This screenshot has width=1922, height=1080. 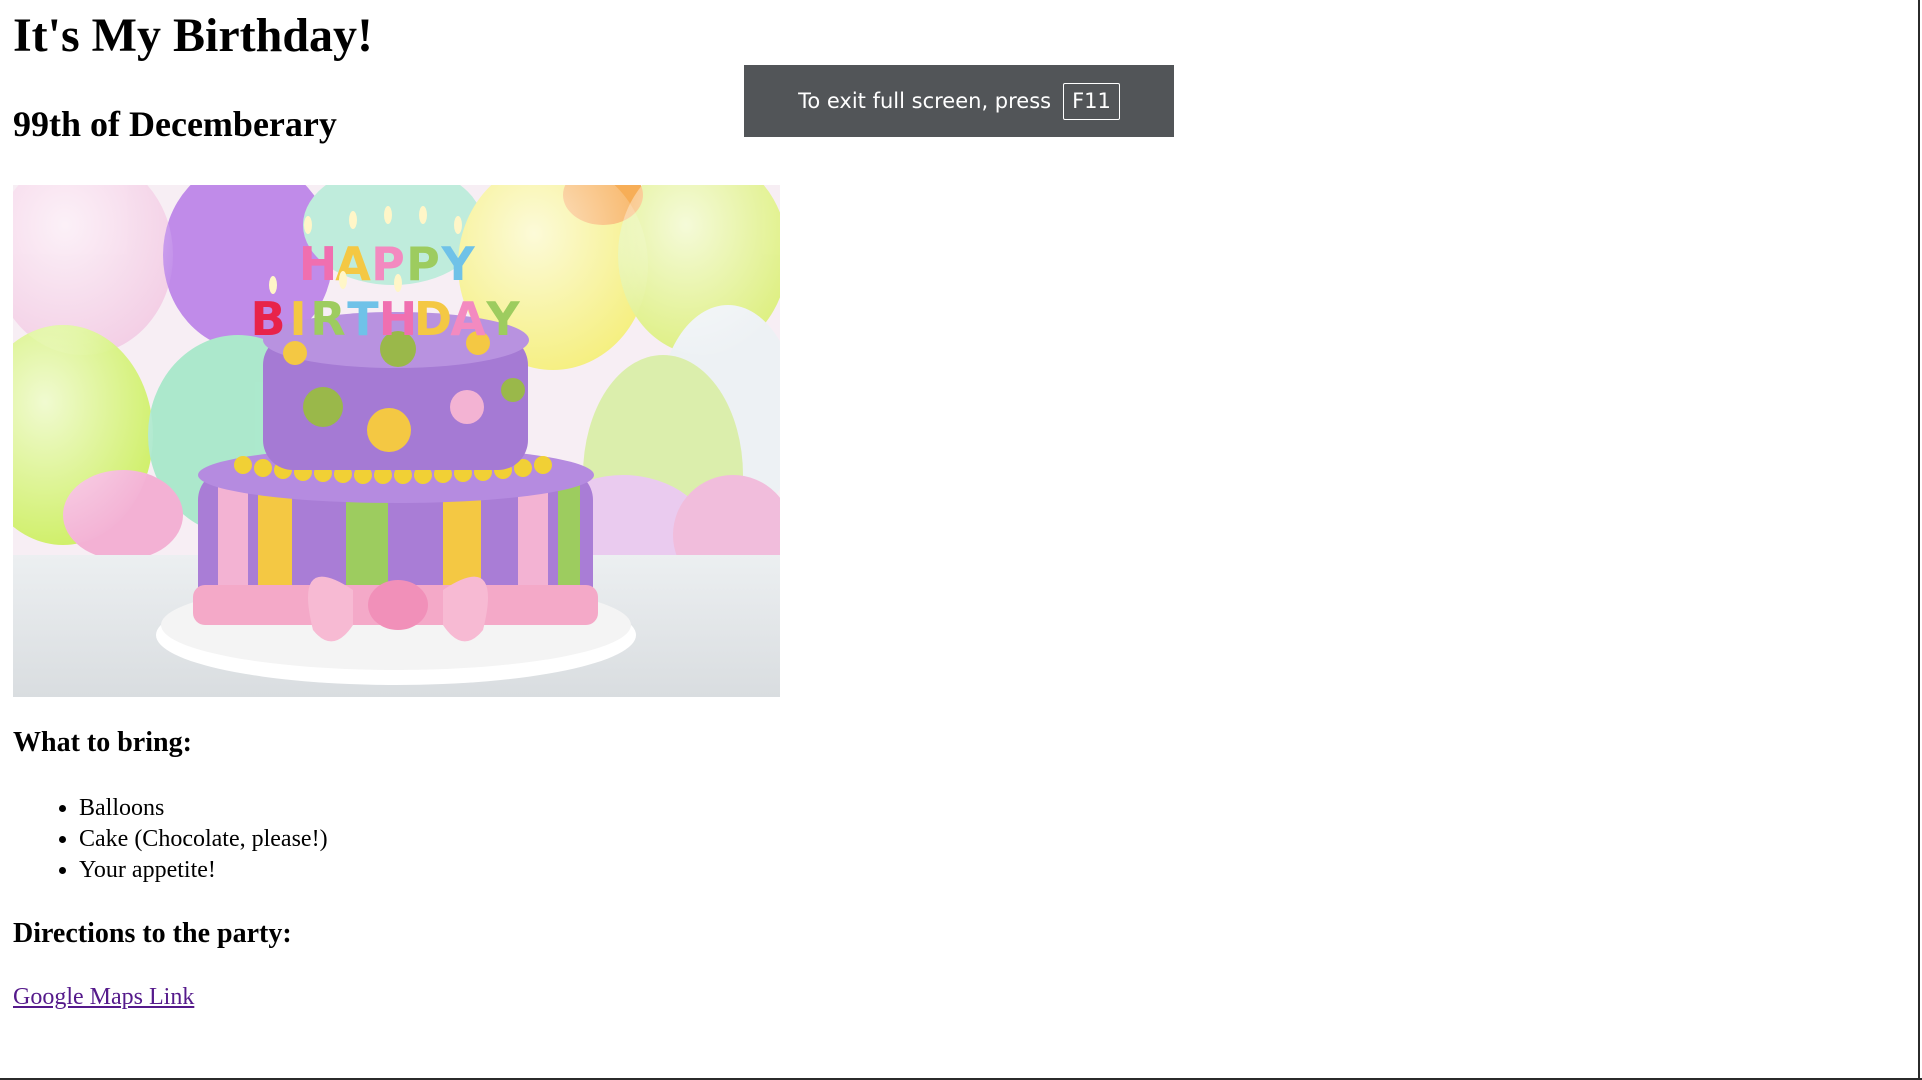 What do you see at coordinates (423, 264) in the screenshot?
I see `svg-text: P` at bounding box center [423, 264].